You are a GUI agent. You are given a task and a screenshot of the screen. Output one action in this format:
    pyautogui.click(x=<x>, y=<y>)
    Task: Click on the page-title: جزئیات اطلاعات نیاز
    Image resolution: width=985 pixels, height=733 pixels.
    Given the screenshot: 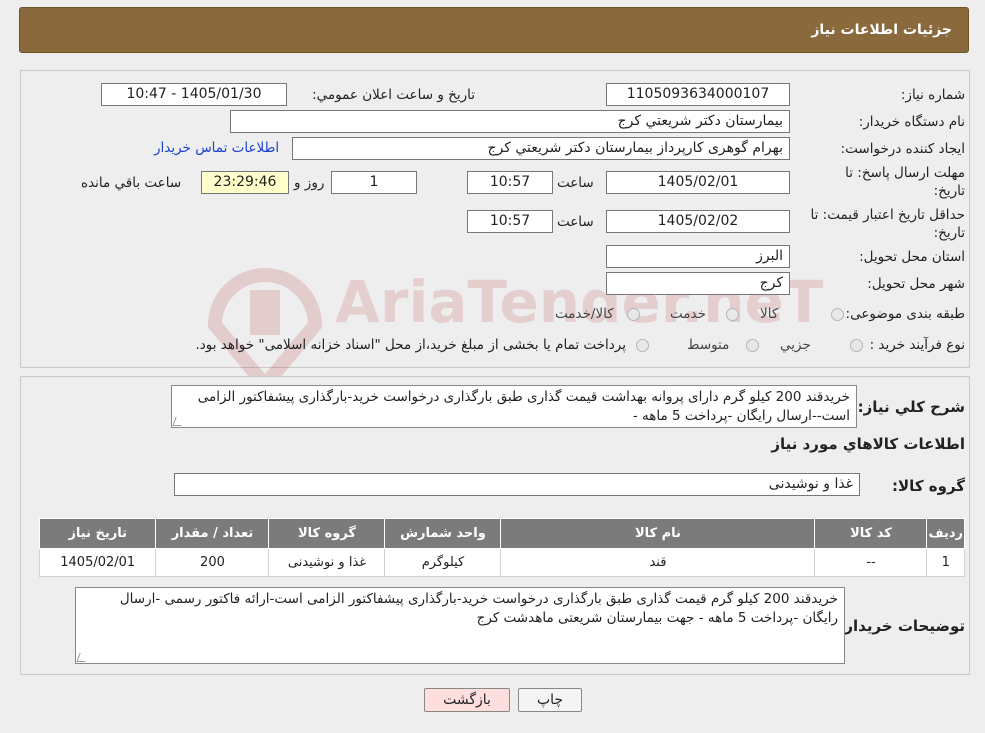 What is the action you would take?
    pyautogui.click(x=881, y=30)
    